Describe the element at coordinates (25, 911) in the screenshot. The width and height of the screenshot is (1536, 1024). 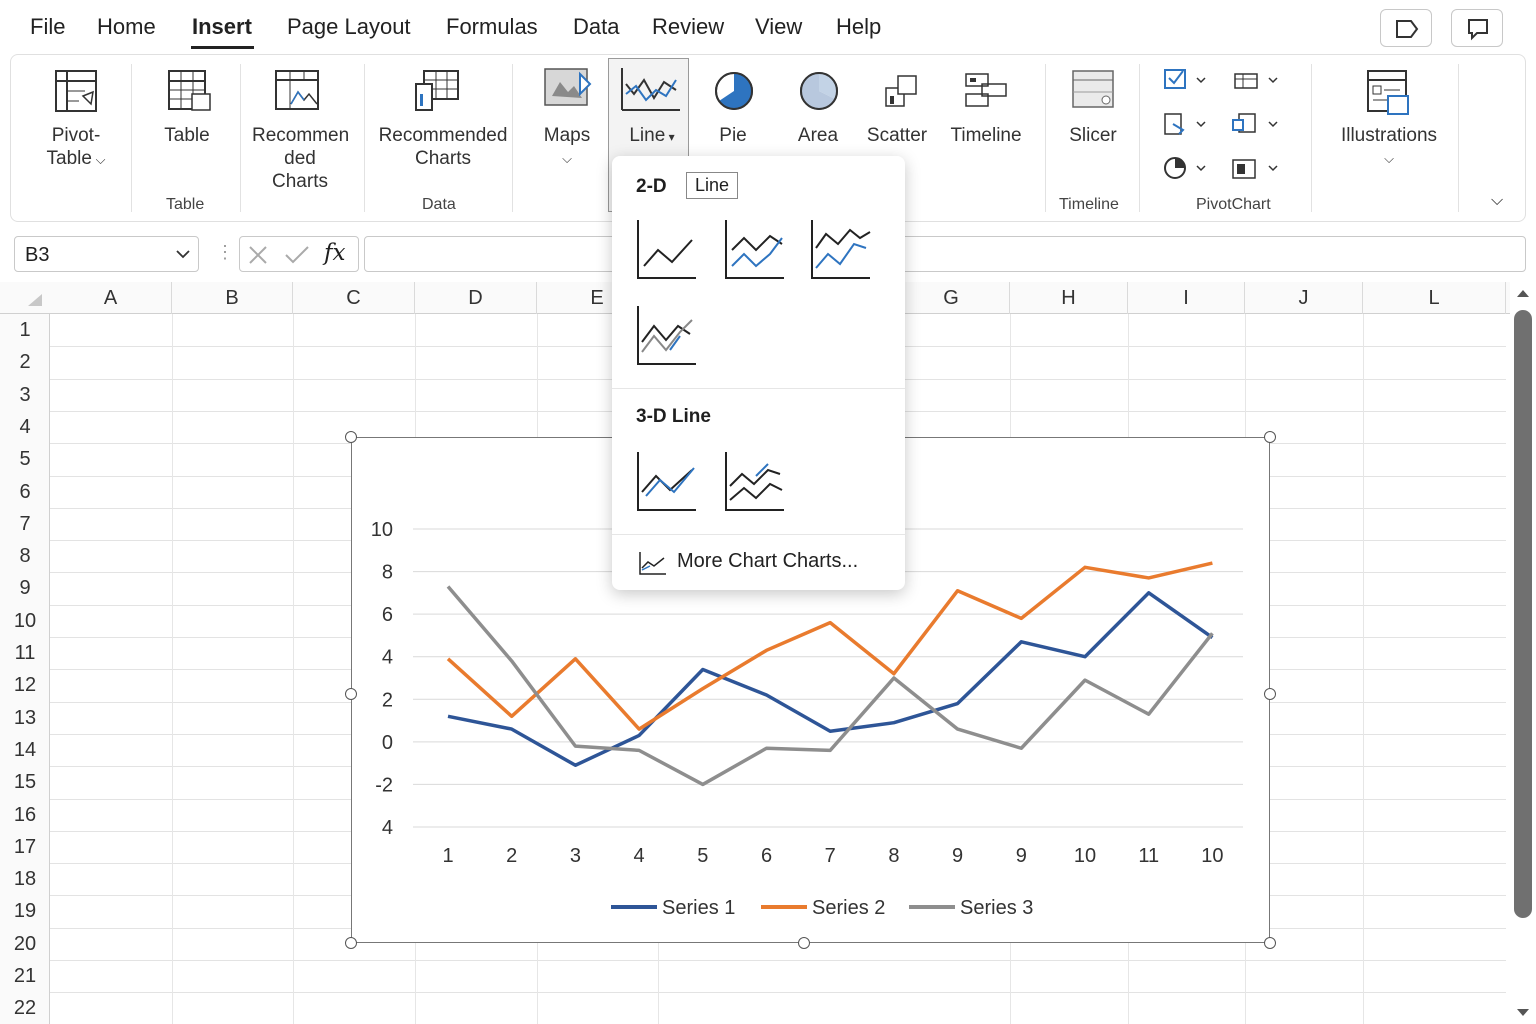
I see `row-header: 19` at that location.